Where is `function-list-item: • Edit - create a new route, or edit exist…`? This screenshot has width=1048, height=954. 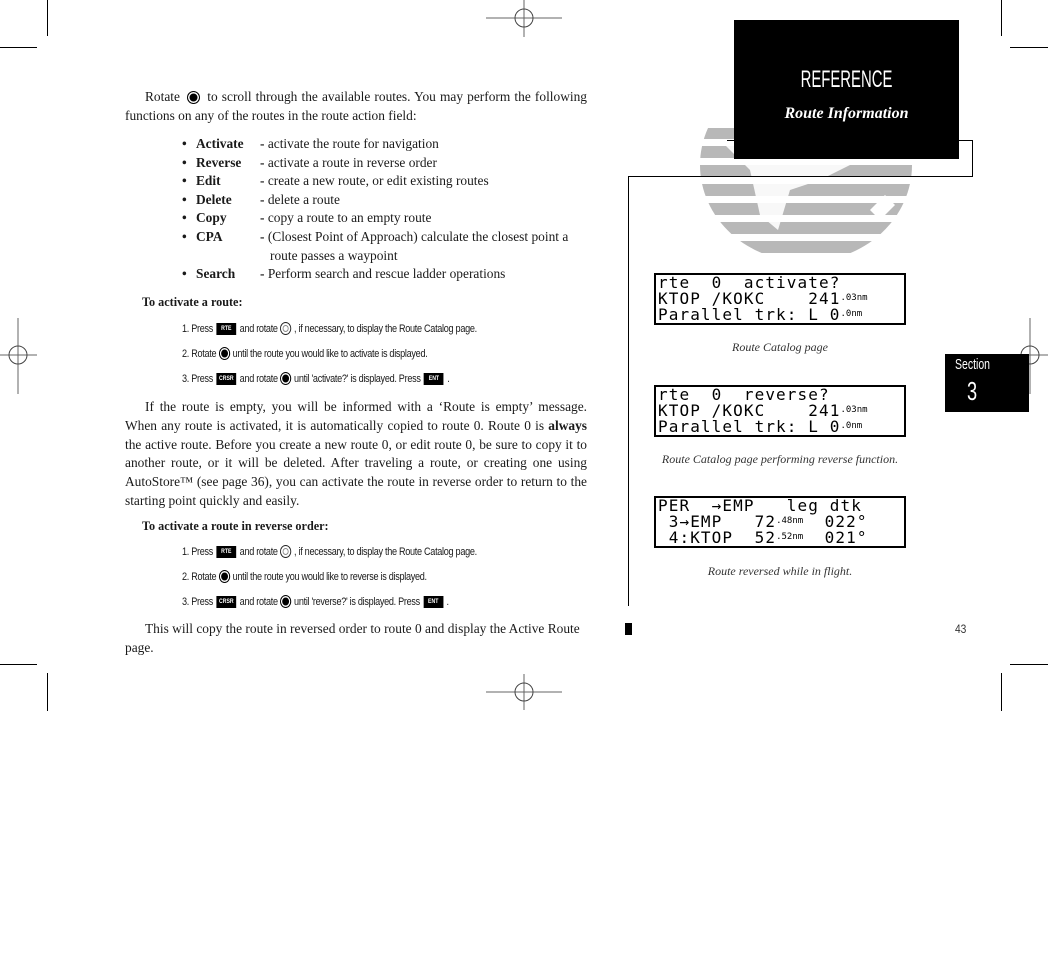
function-list-item: • Edit - create a new route, or edit exist… is located at coordinates (392, 181).